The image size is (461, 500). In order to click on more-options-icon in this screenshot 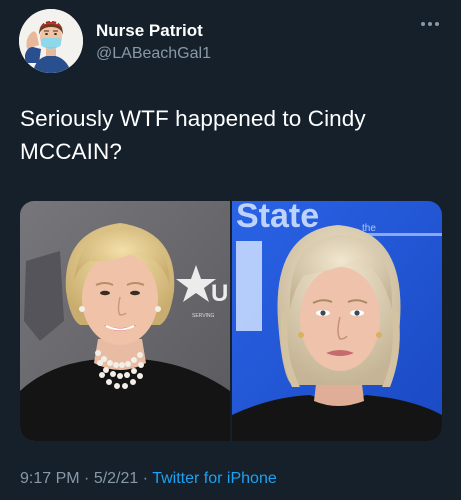, I will do `click(430, 24)`.